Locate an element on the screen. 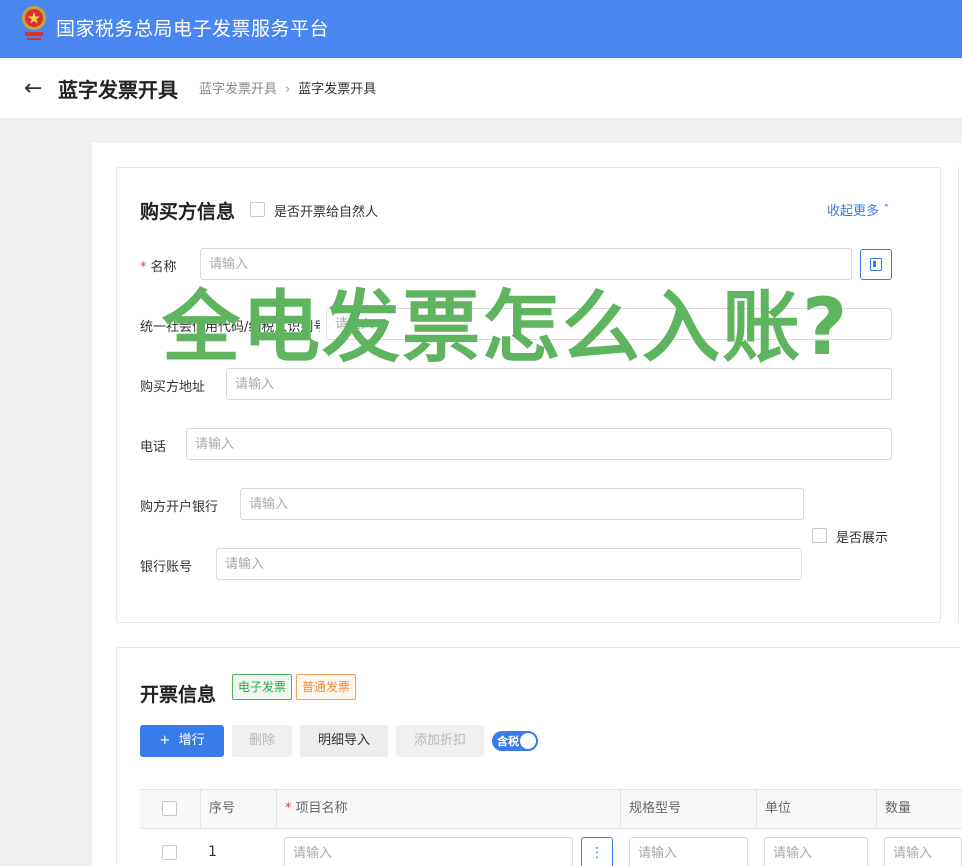  tax-included-toggle: 含税 is located at coordinates (515, 741).